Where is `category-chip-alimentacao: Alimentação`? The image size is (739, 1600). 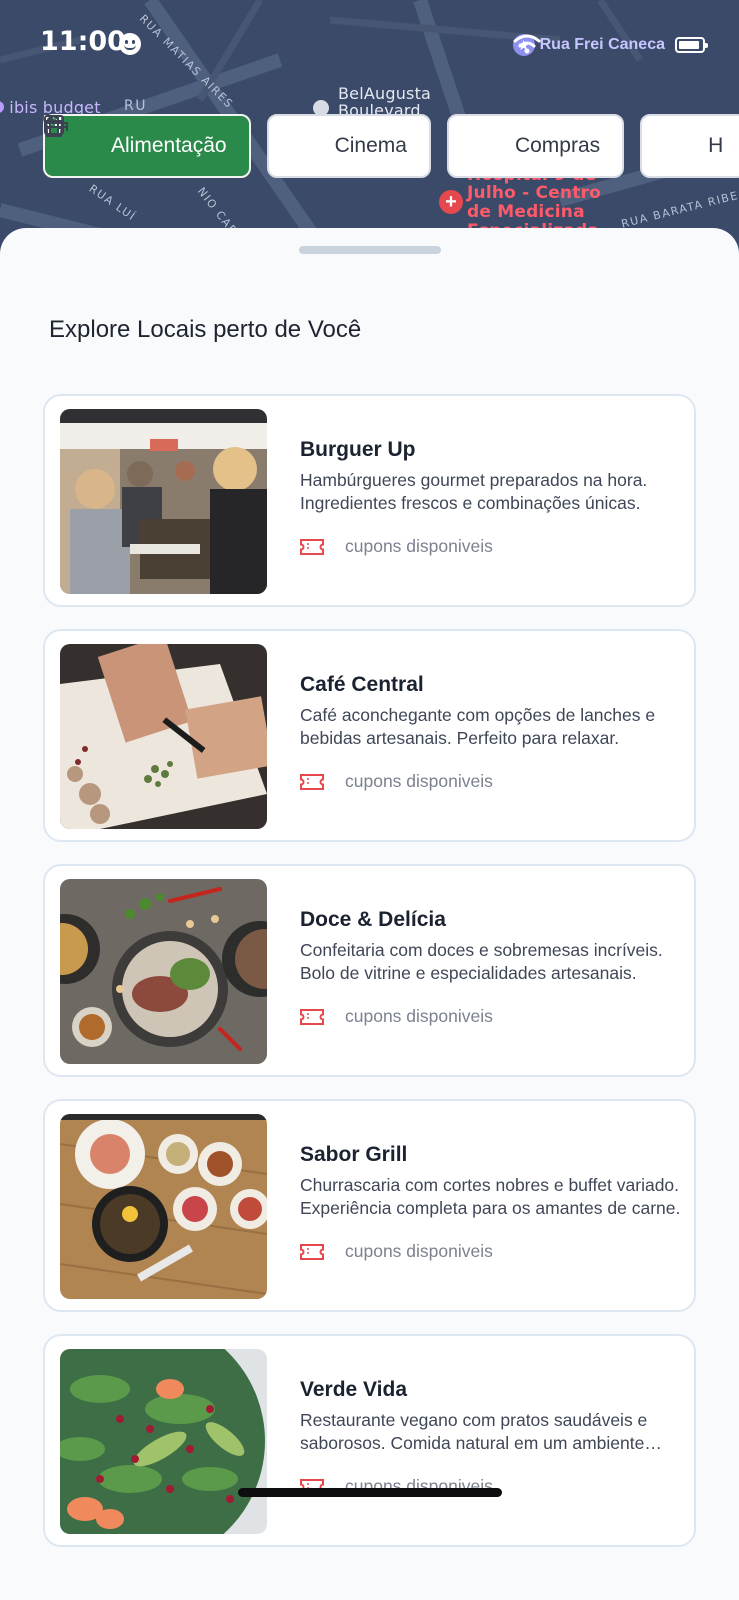
category-chip-alimentacao: Alimentação is located at coordinates (147, 146).